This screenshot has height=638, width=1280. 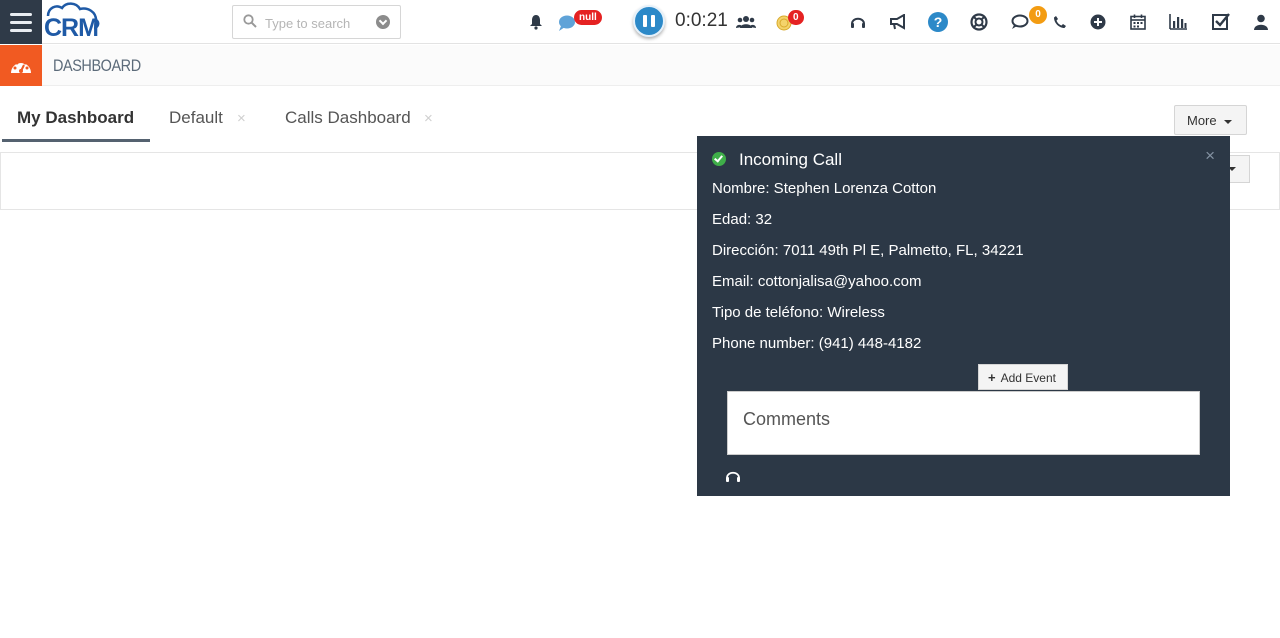 What do you see at coordinates (428, 118) in the screenshot?
I see `close-tab-calls-dashboard-icon: ×` at bounding box center [428, 118].